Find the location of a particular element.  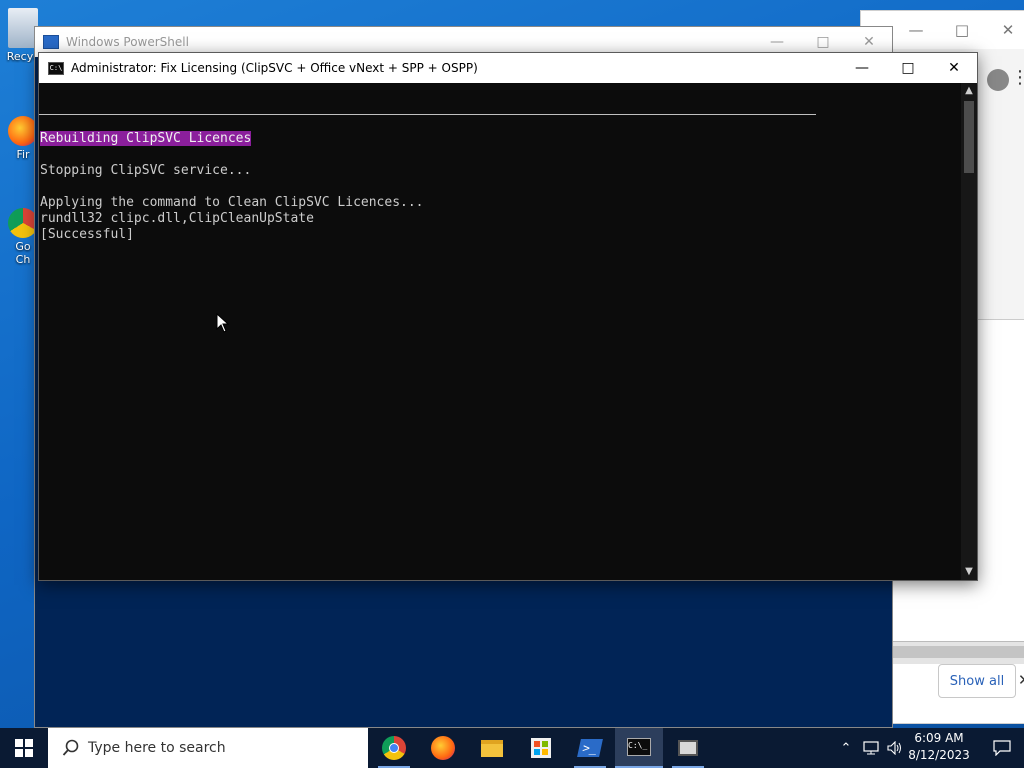

taskbar-app-chrome is located at coordinates (394, 748).